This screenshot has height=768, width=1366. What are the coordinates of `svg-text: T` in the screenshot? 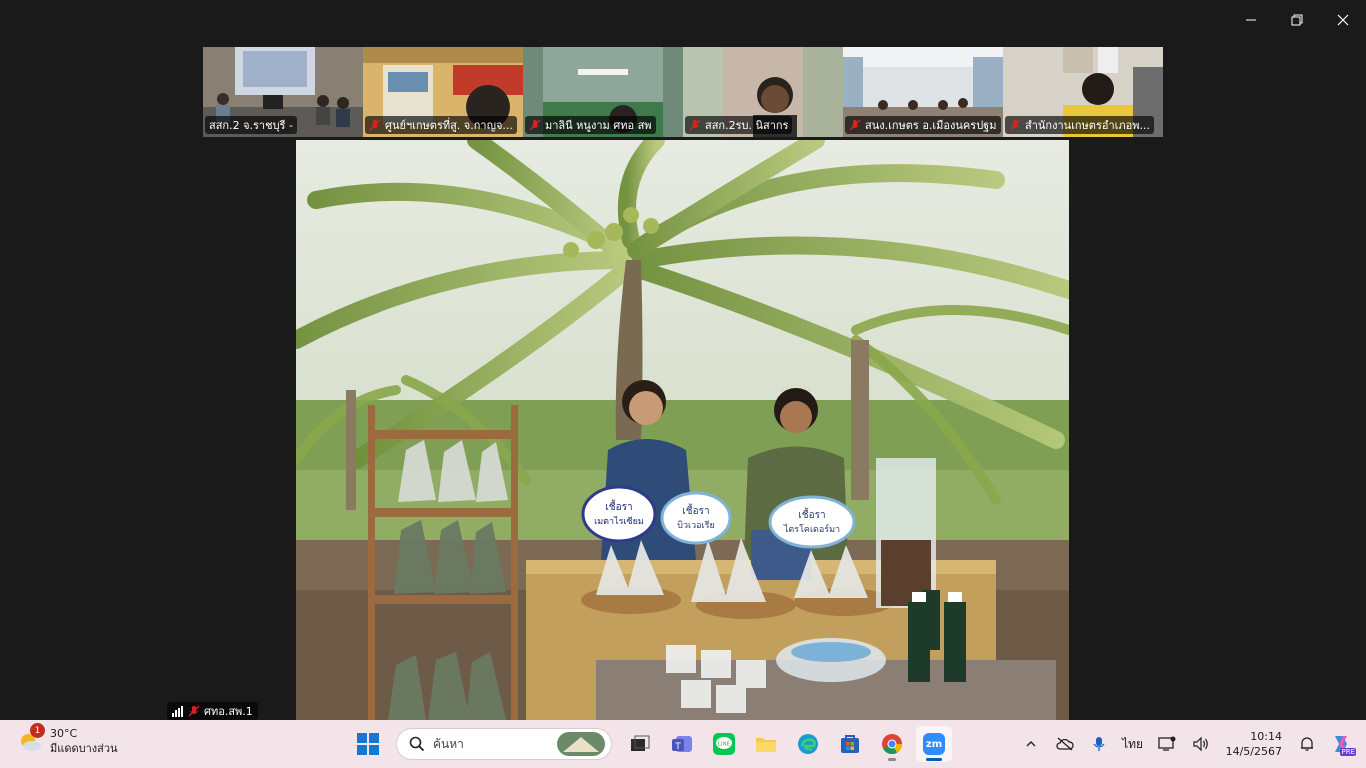 It's located at (677, 747).